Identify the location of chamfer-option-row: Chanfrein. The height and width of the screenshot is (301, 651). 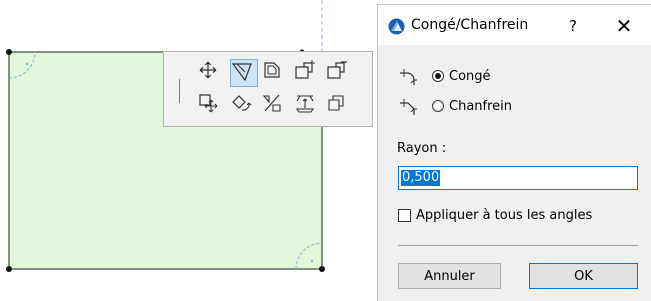
(455, 106).